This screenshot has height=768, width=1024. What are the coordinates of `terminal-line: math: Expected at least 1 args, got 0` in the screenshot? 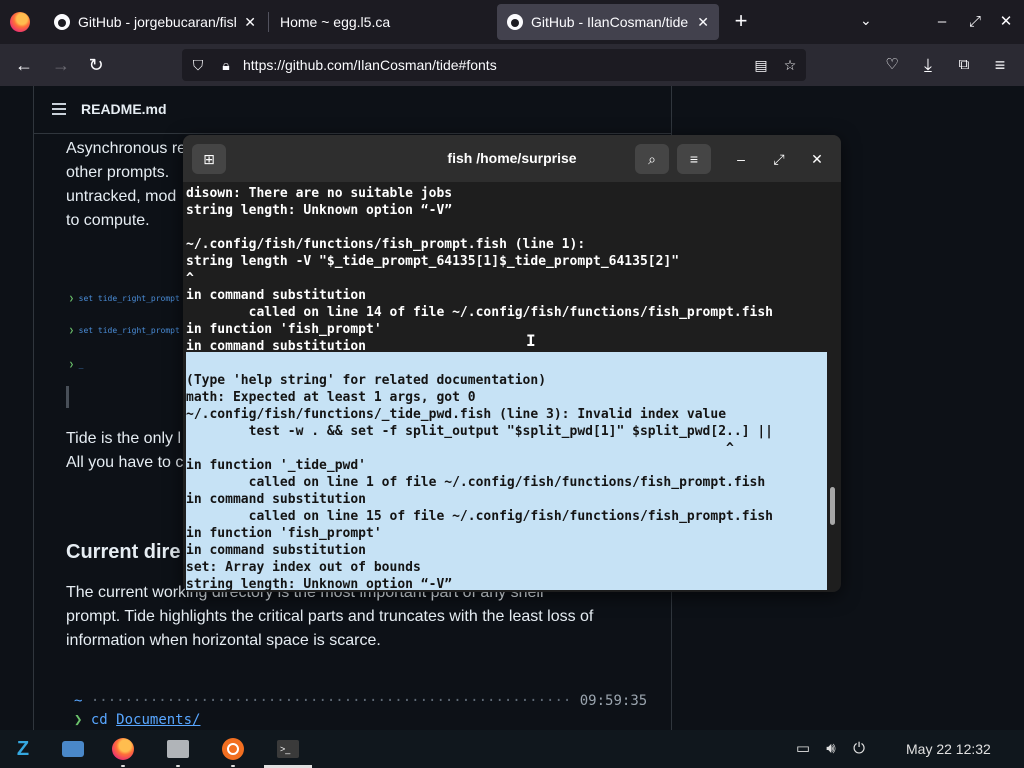 It's located at (331, 397).